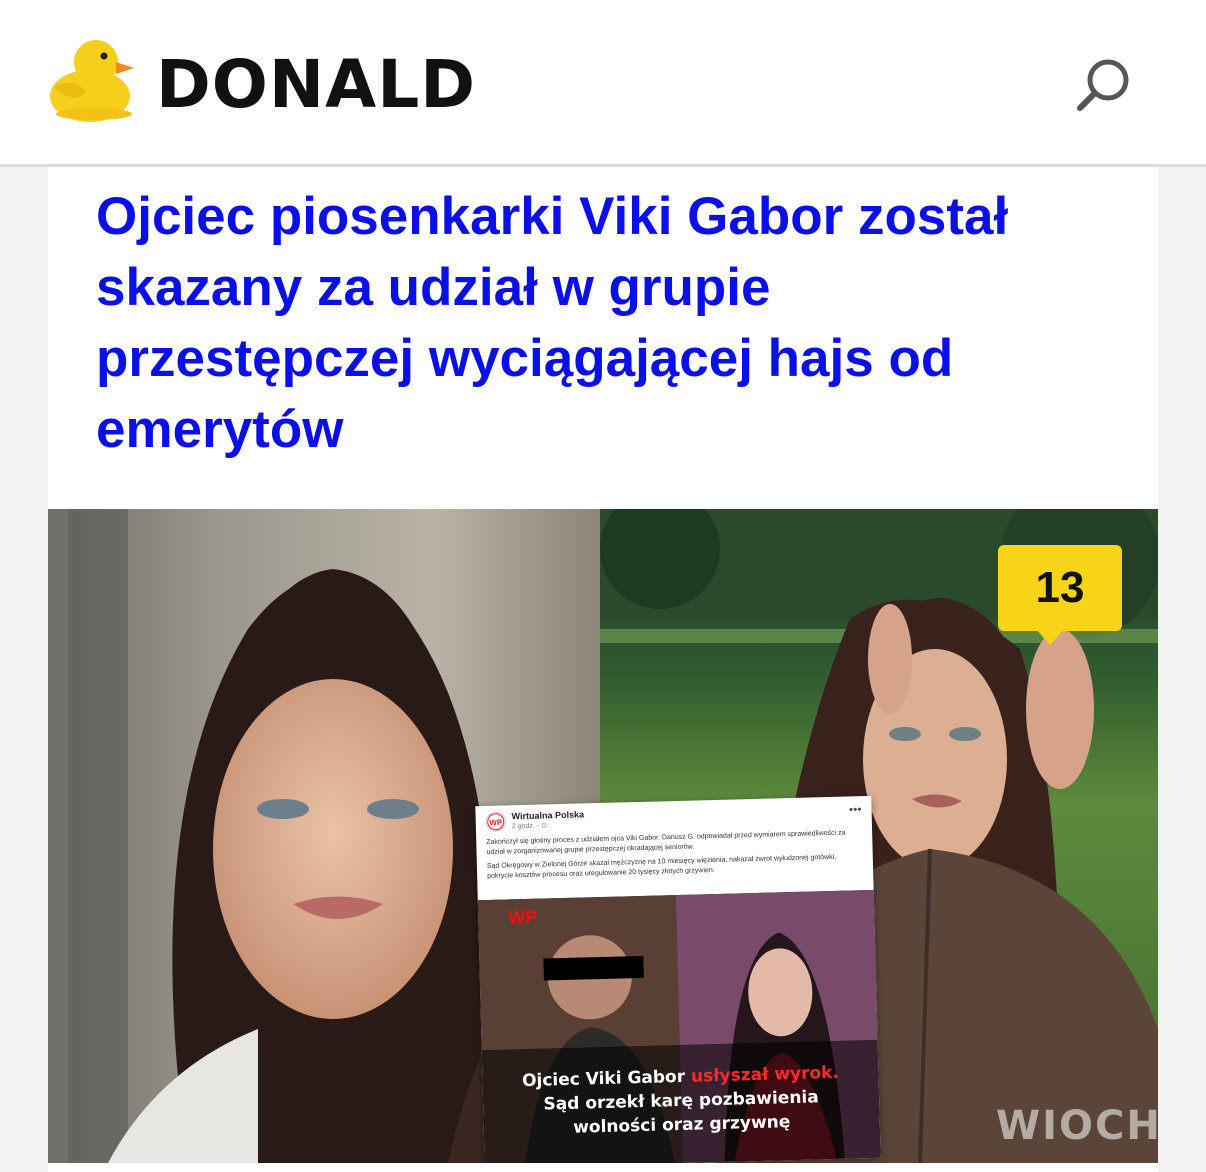 This screenshot has height=1172, width=1206. Describe the element at coordinates (91, 79) in the screenshot. I see `duck-icon` at that location.